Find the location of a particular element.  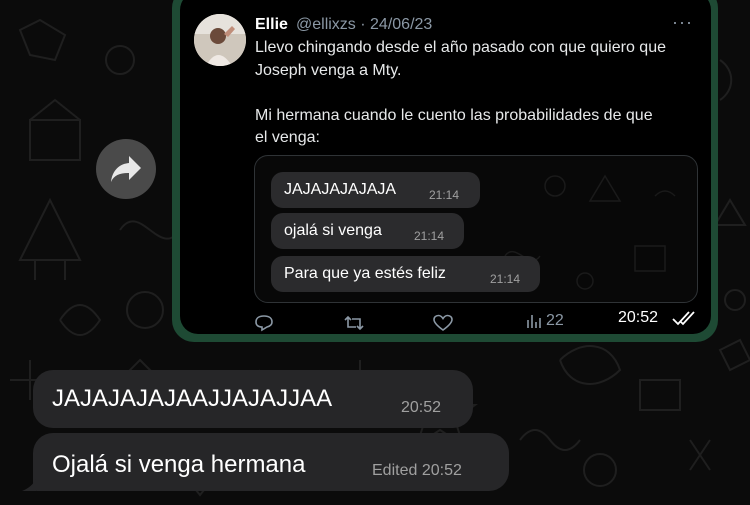

incoming-message-edited-time: Edited 20:52 is located at coordinates (417, 471).